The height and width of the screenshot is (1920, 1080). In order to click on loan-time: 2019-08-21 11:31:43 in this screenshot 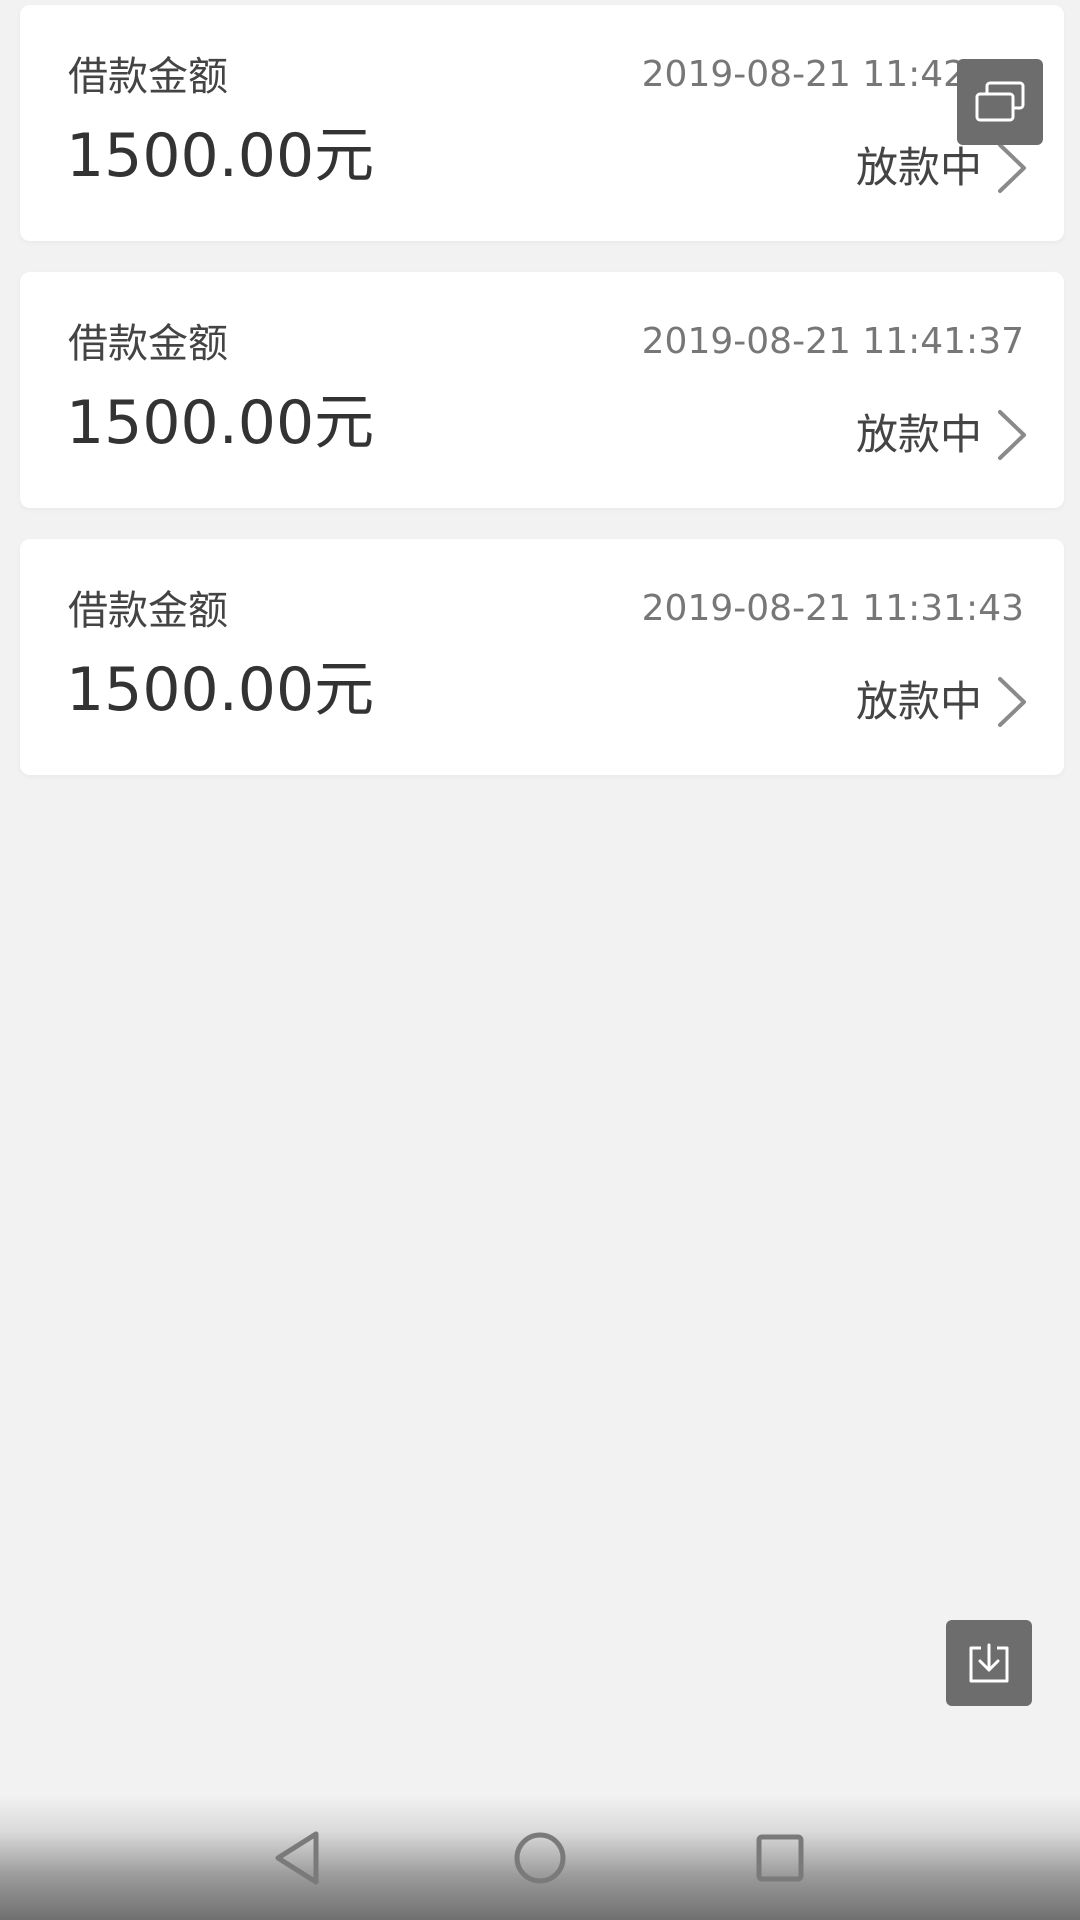, I will do `click(832, 608)`.